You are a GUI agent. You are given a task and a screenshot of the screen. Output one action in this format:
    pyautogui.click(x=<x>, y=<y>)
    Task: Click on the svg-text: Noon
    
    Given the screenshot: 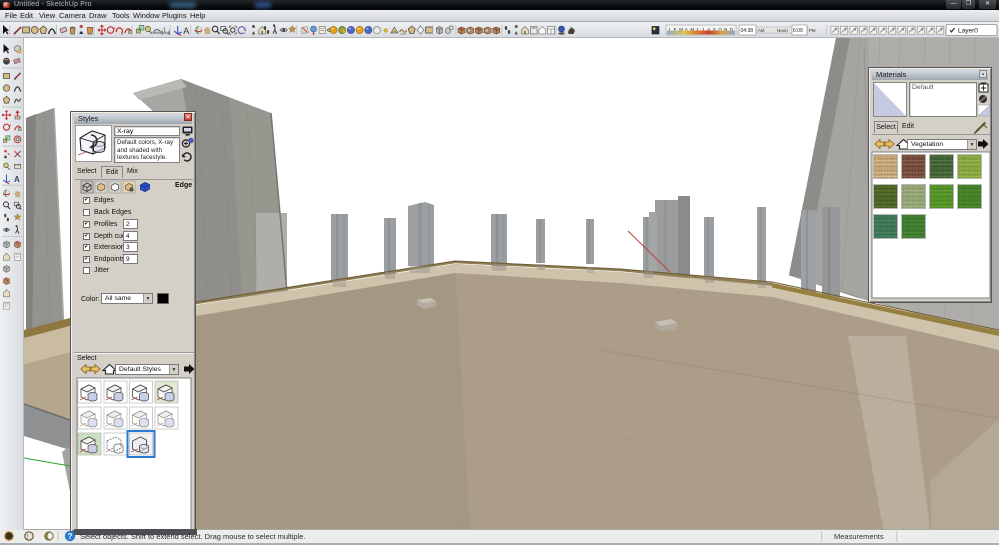 What is the action you would take?
    pyautogui.click(x=782, y=30)
    